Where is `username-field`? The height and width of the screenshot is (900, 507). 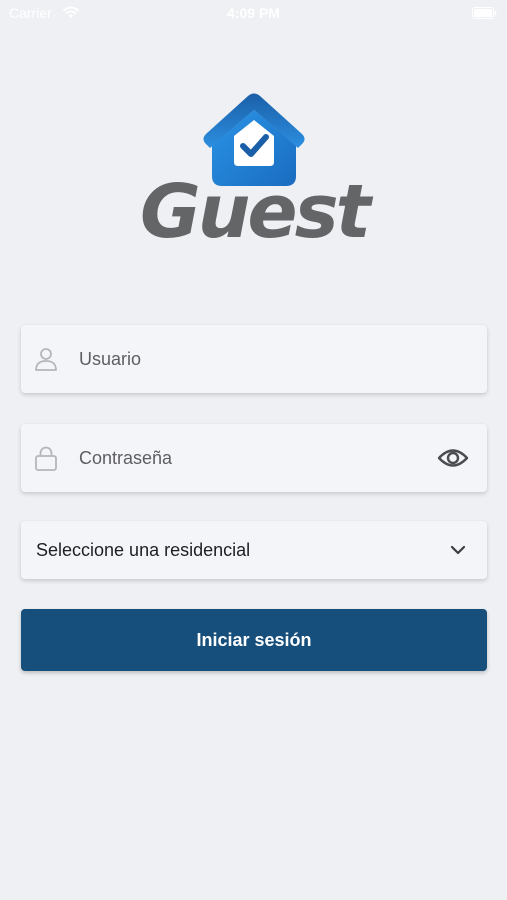
username-field is located at coordinates (254, 359).